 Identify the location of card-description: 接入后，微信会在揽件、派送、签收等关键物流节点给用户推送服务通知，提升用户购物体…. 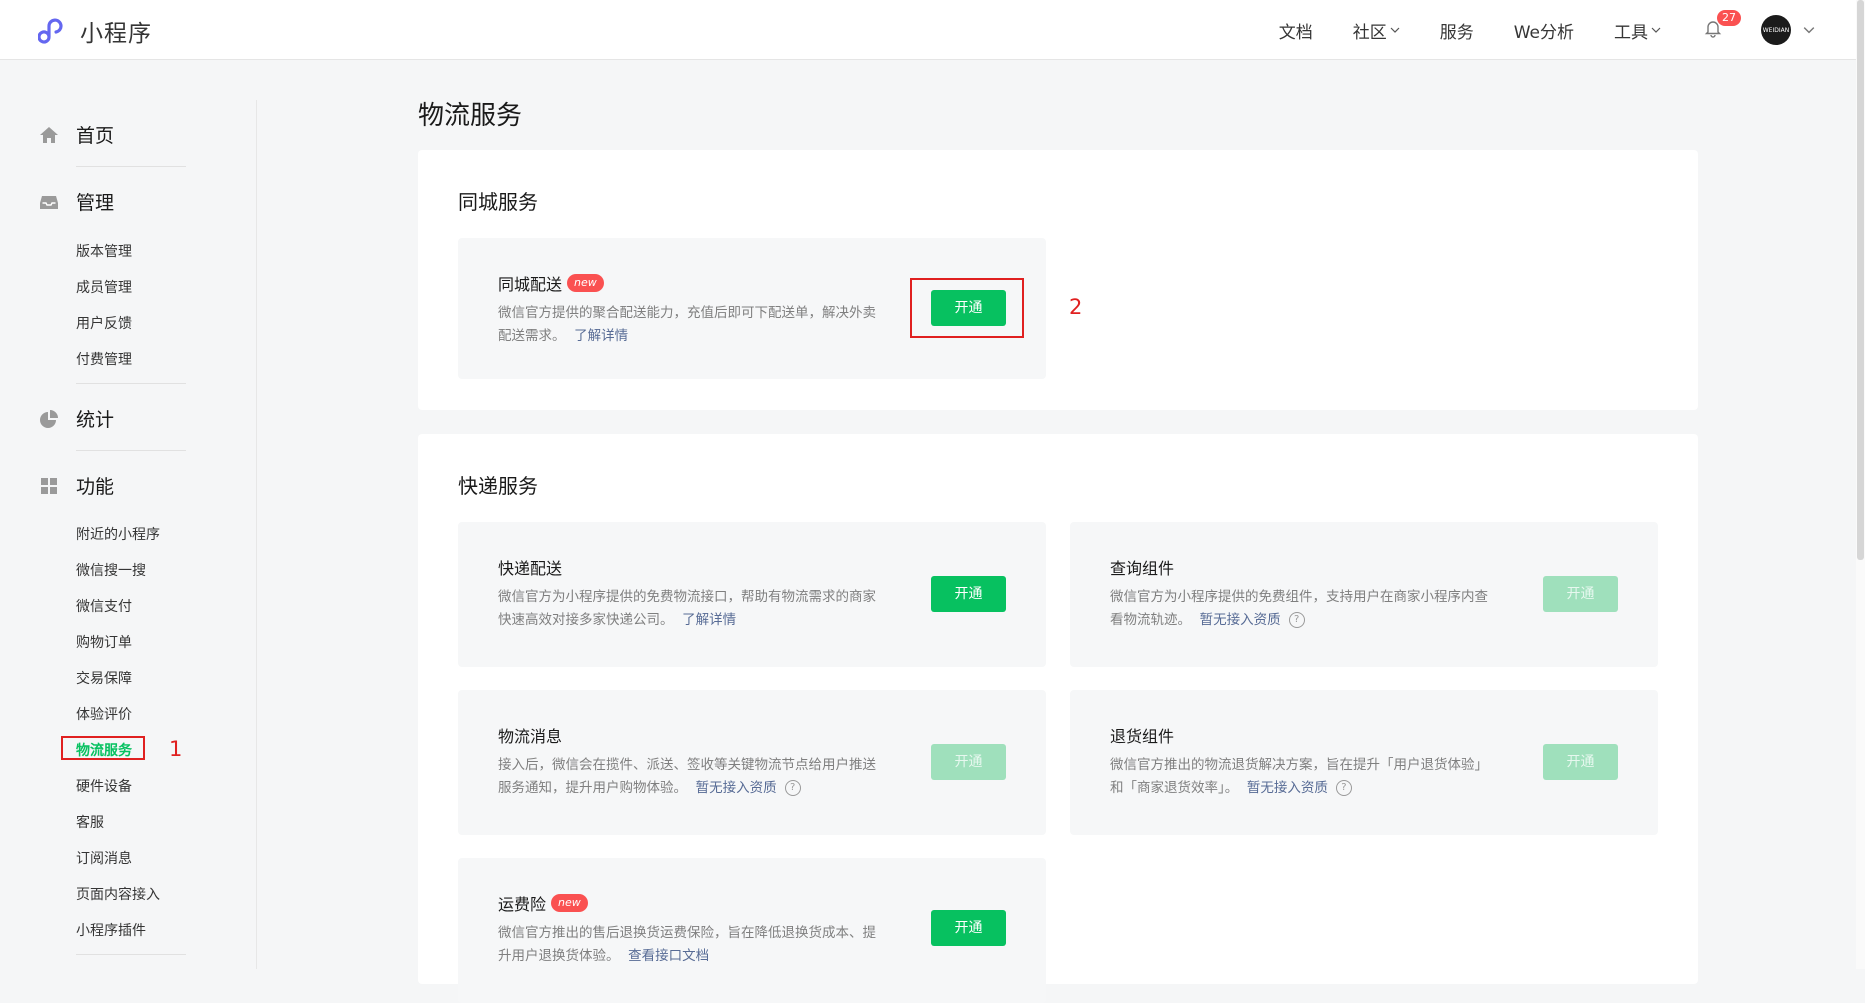
(688, 777).